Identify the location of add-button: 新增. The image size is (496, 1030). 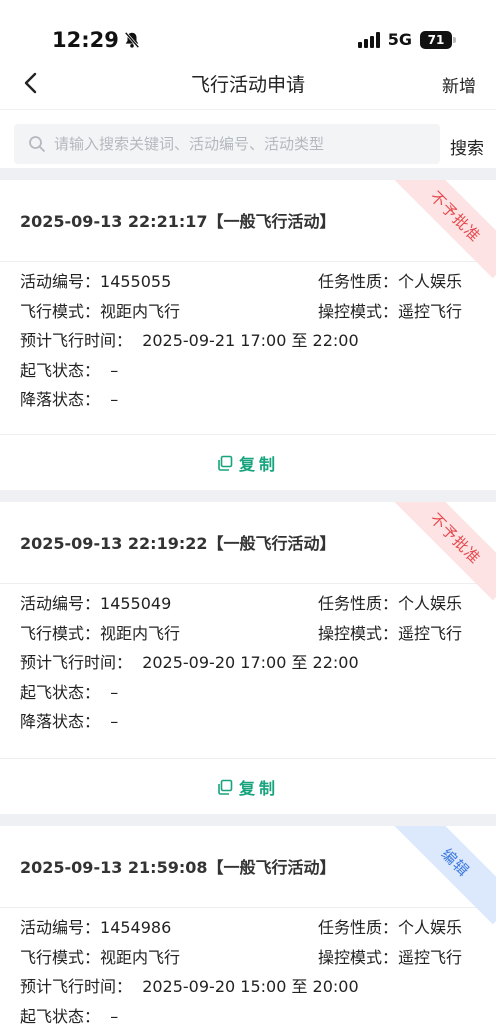
(459, 84).